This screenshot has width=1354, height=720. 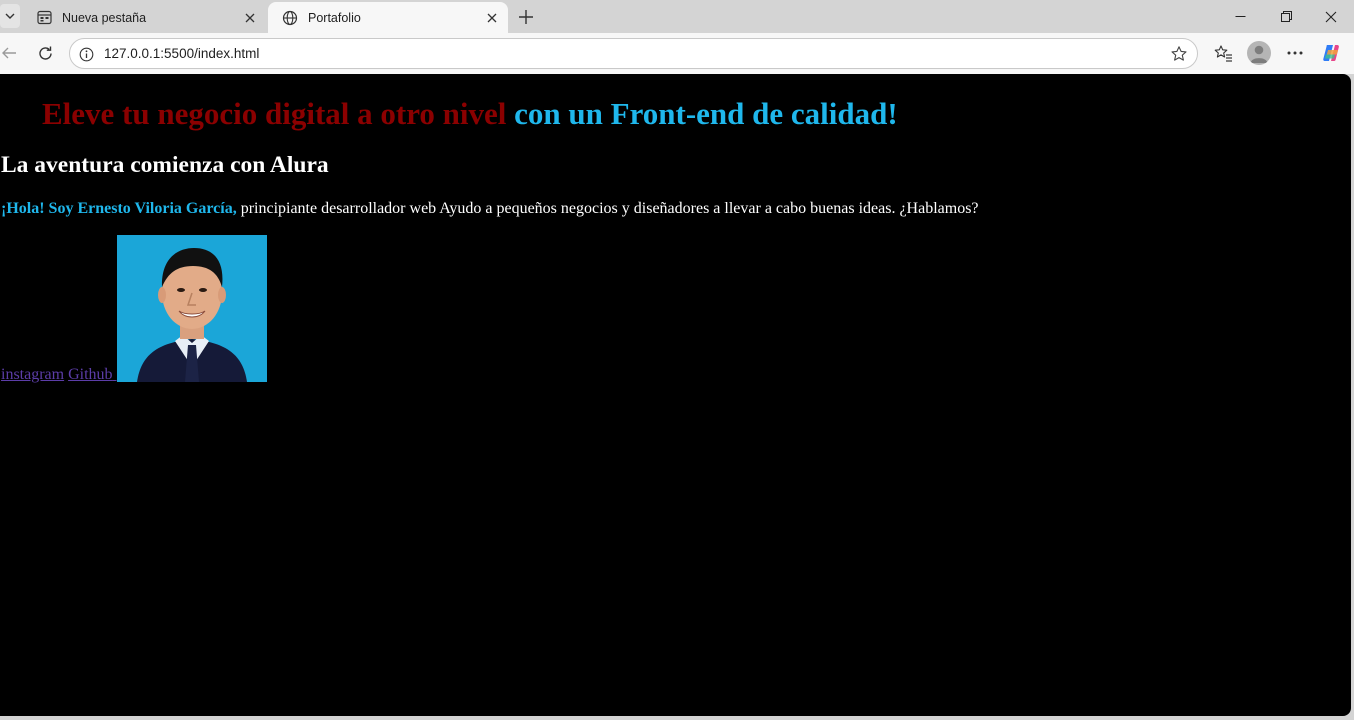 What do you see at coordinates (1179, 54) in the screenshot?
I see `favorite-star-icon` at bounding box center [1179, 54].